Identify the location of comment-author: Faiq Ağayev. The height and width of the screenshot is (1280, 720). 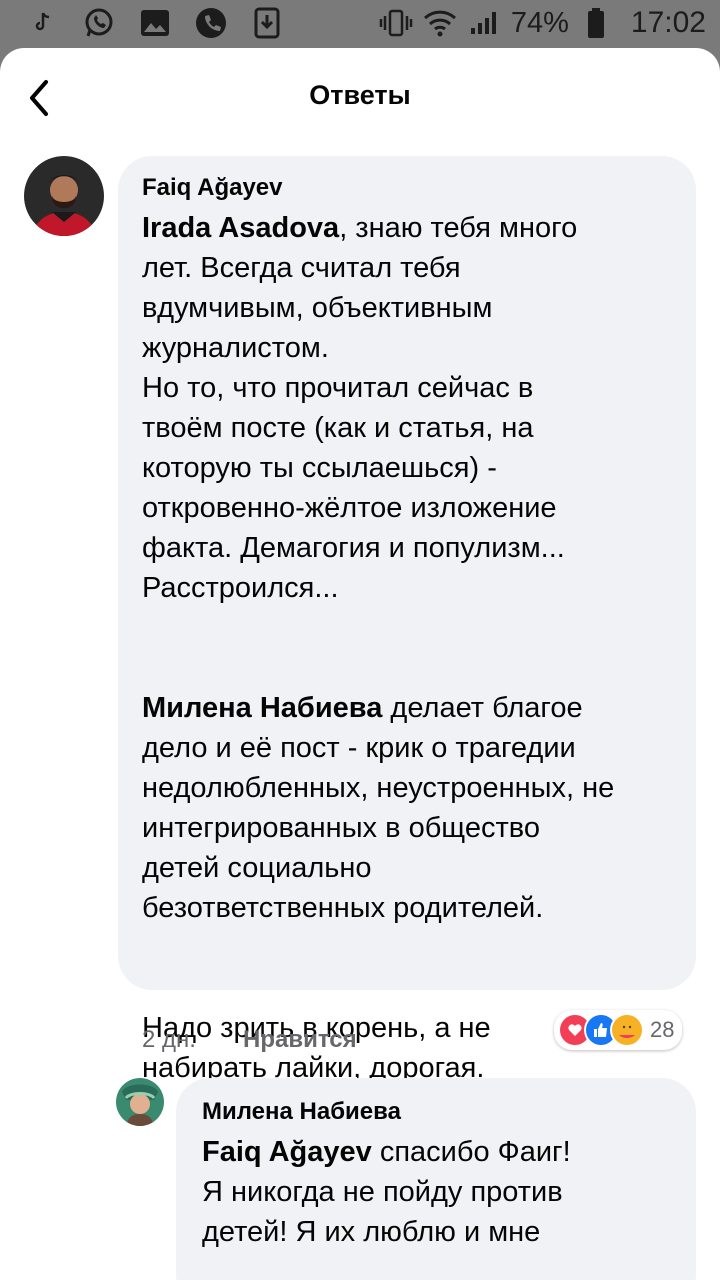
(212, 188).